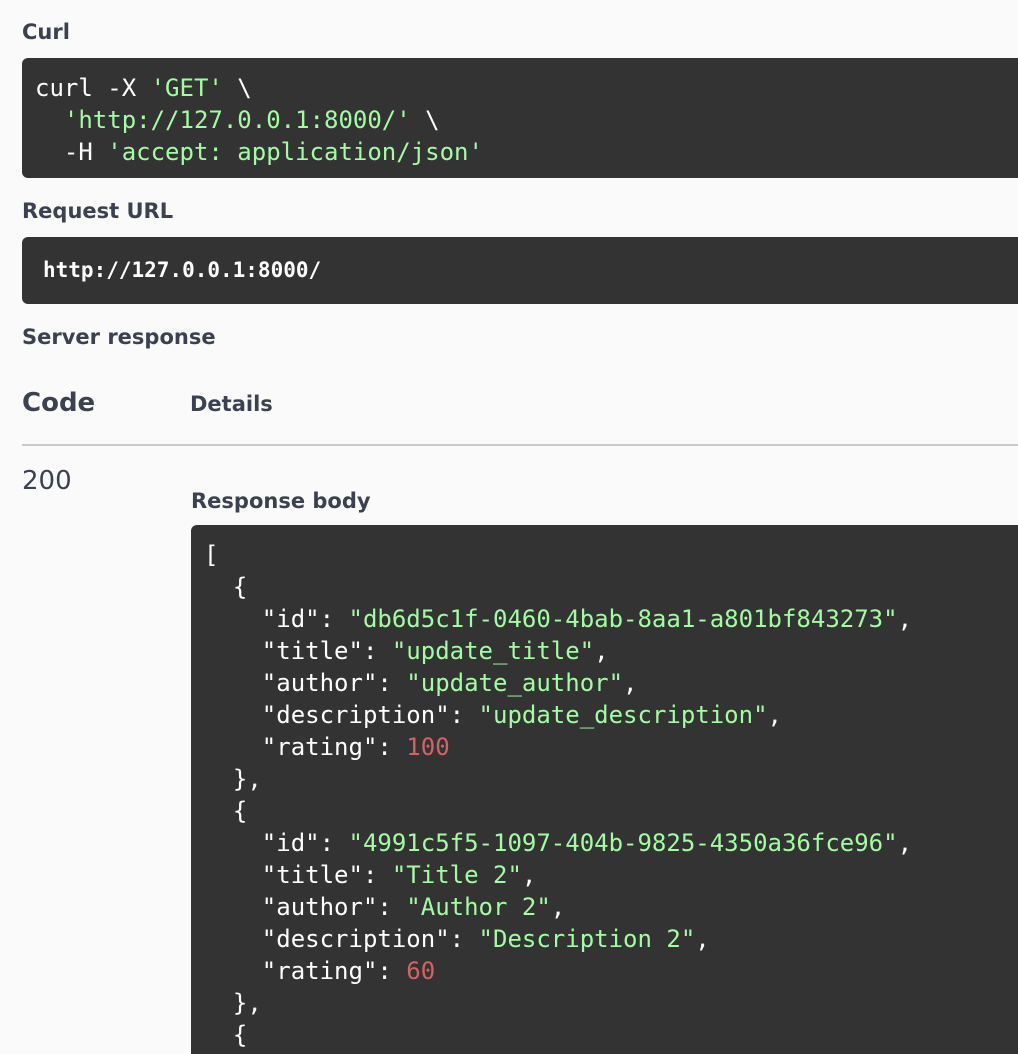 This screenshot has height=1054, width=1018. Describe the element at coordinates (295, 152) in the screenshot. I see `curl-header-value: 'accept: application/json'` at that location.